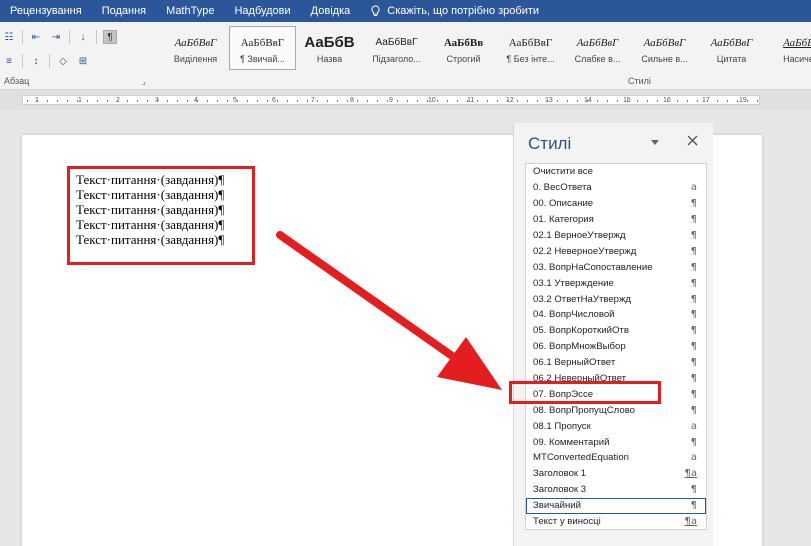 This screenshot has width=811, height=546. I want to click on style-list-item: 06.1 ВерныйОтвет ¶, so click(616, 363).